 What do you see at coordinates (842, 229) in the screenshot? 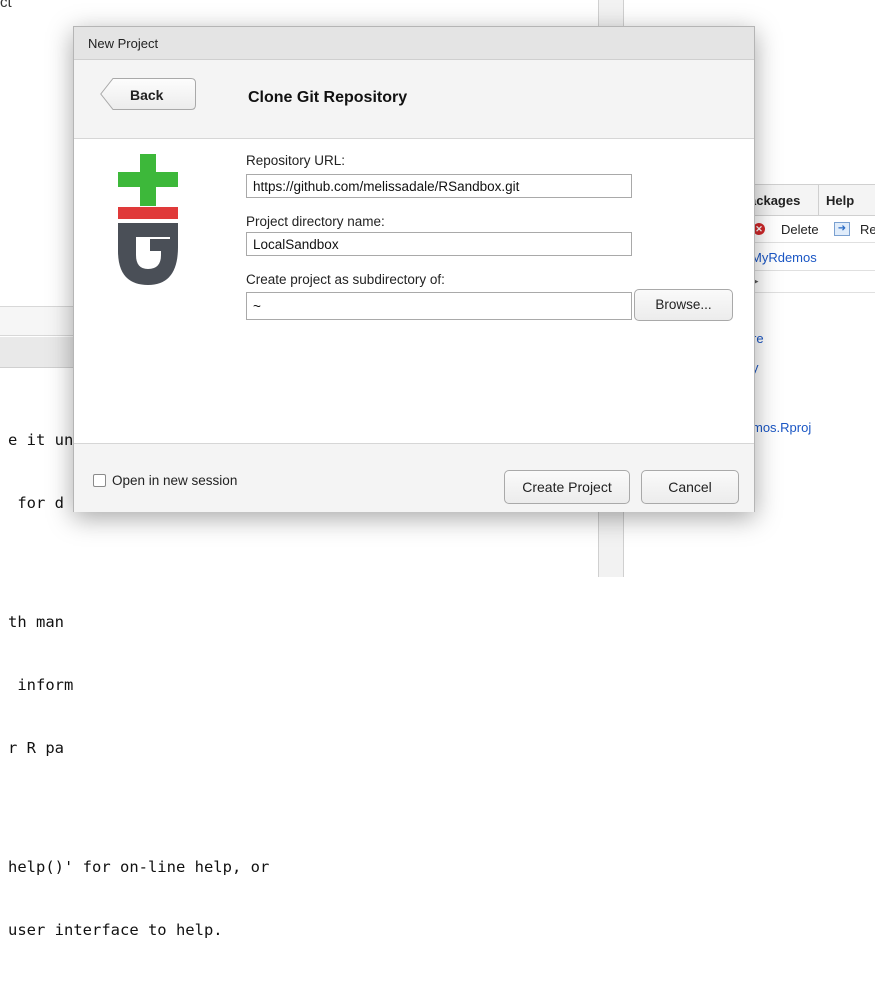
I see `rename-icon: ➜` at bounding box center [842, 229].